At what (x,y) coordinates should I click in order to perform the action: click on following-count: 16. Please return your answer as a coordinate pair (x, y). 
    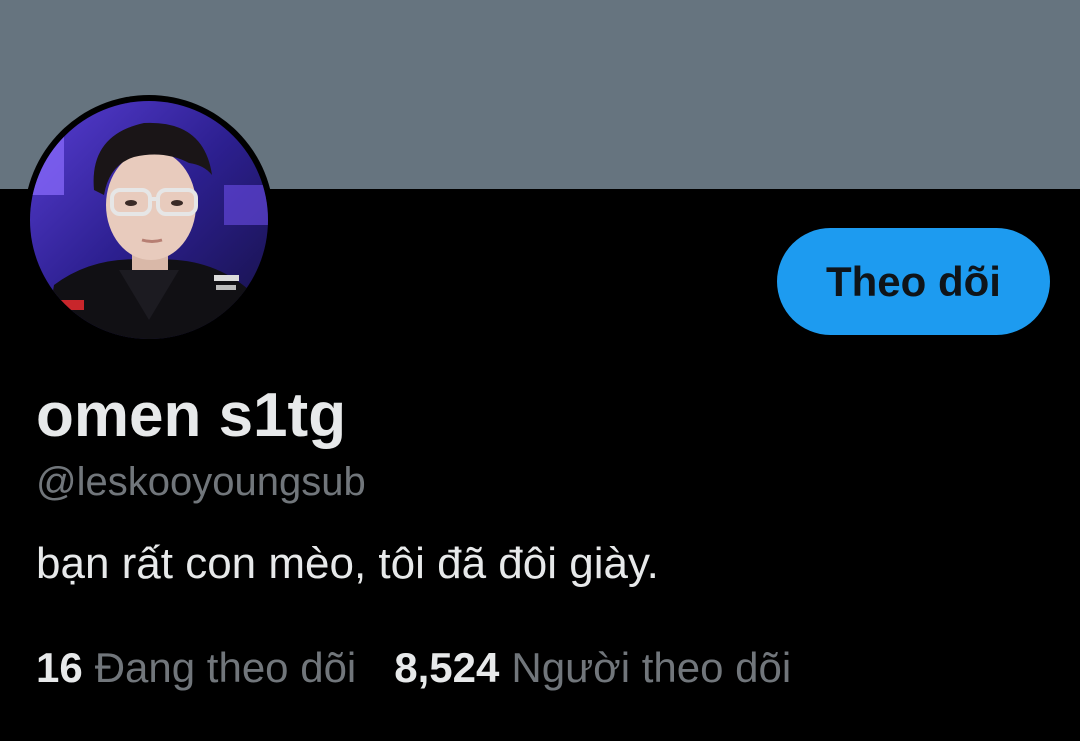
    Looking at the image, I should click on (59, 667).